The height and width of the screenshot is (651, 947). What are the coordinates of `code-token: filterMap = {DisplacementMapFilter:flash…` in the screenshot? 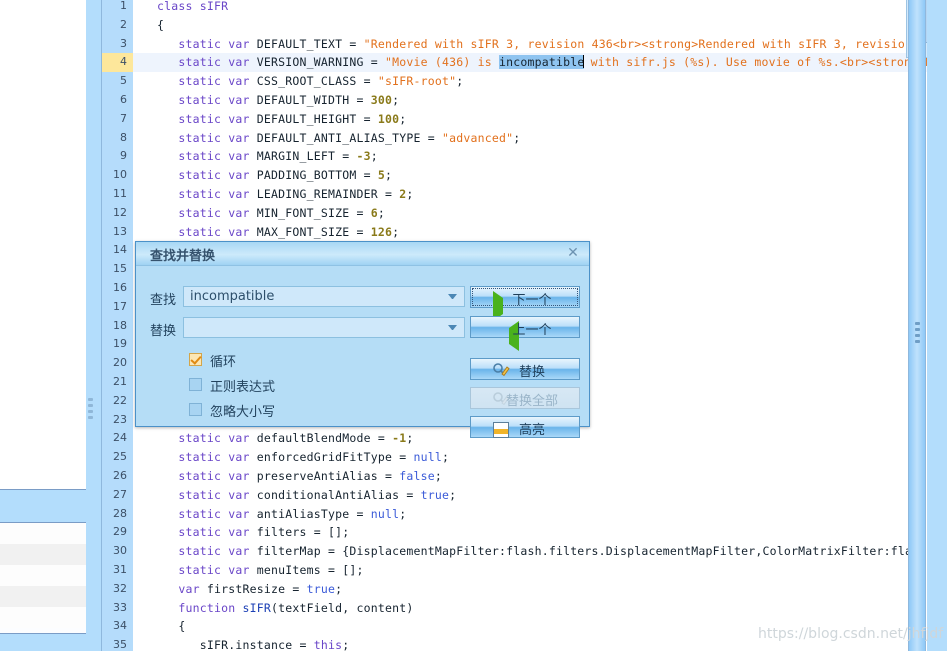 It's located at (597, 551).